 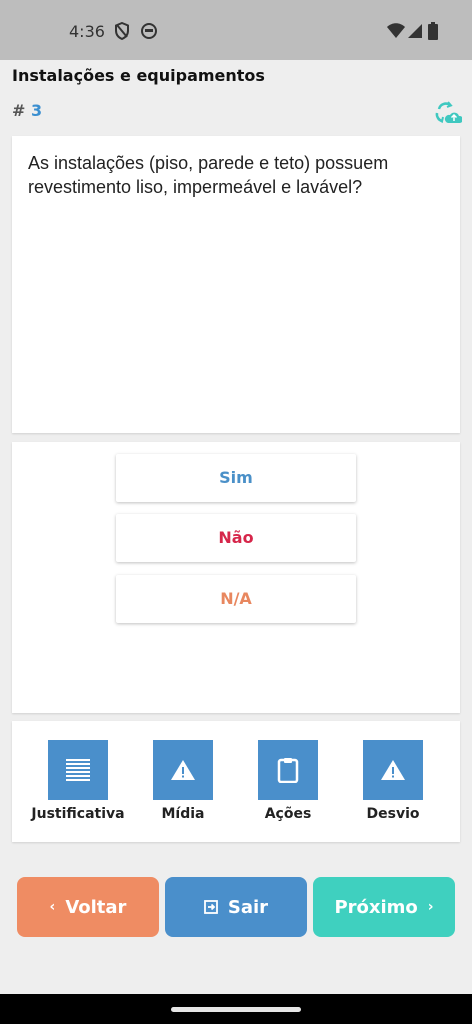 I want to click on home-indicator, so click(x=236, y=1009).